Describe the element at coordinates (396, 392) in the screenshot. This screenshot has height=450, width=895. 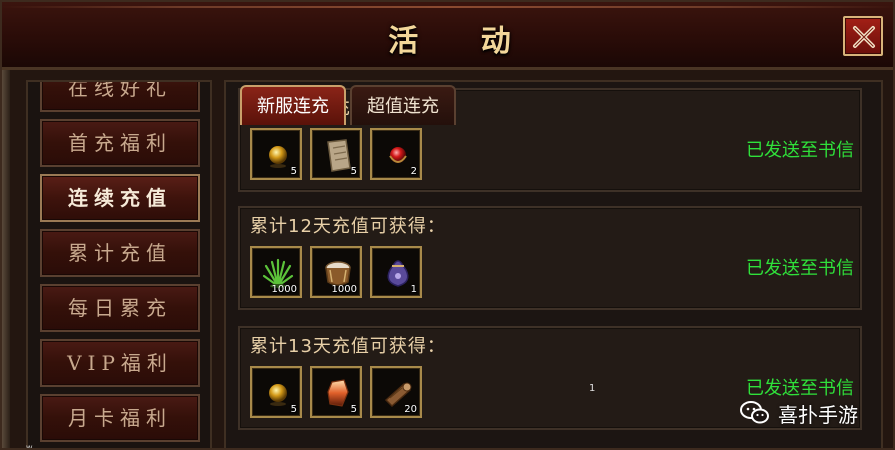
I see `reward-slot: 20` at that location.